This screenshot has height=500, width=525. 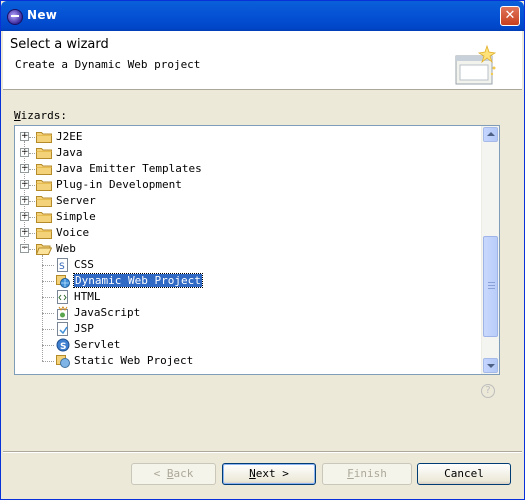 I want to click on tree-item-server: + Server, so click(x=249, y=201).